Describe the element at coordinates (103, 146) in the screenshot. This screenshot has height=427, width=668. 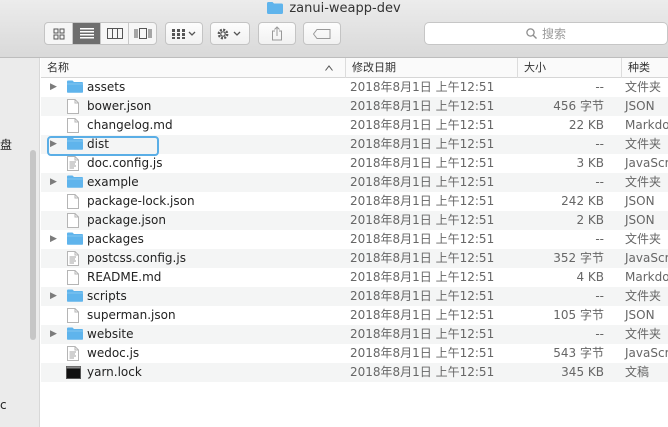
I see `selection-highlight` at that location.